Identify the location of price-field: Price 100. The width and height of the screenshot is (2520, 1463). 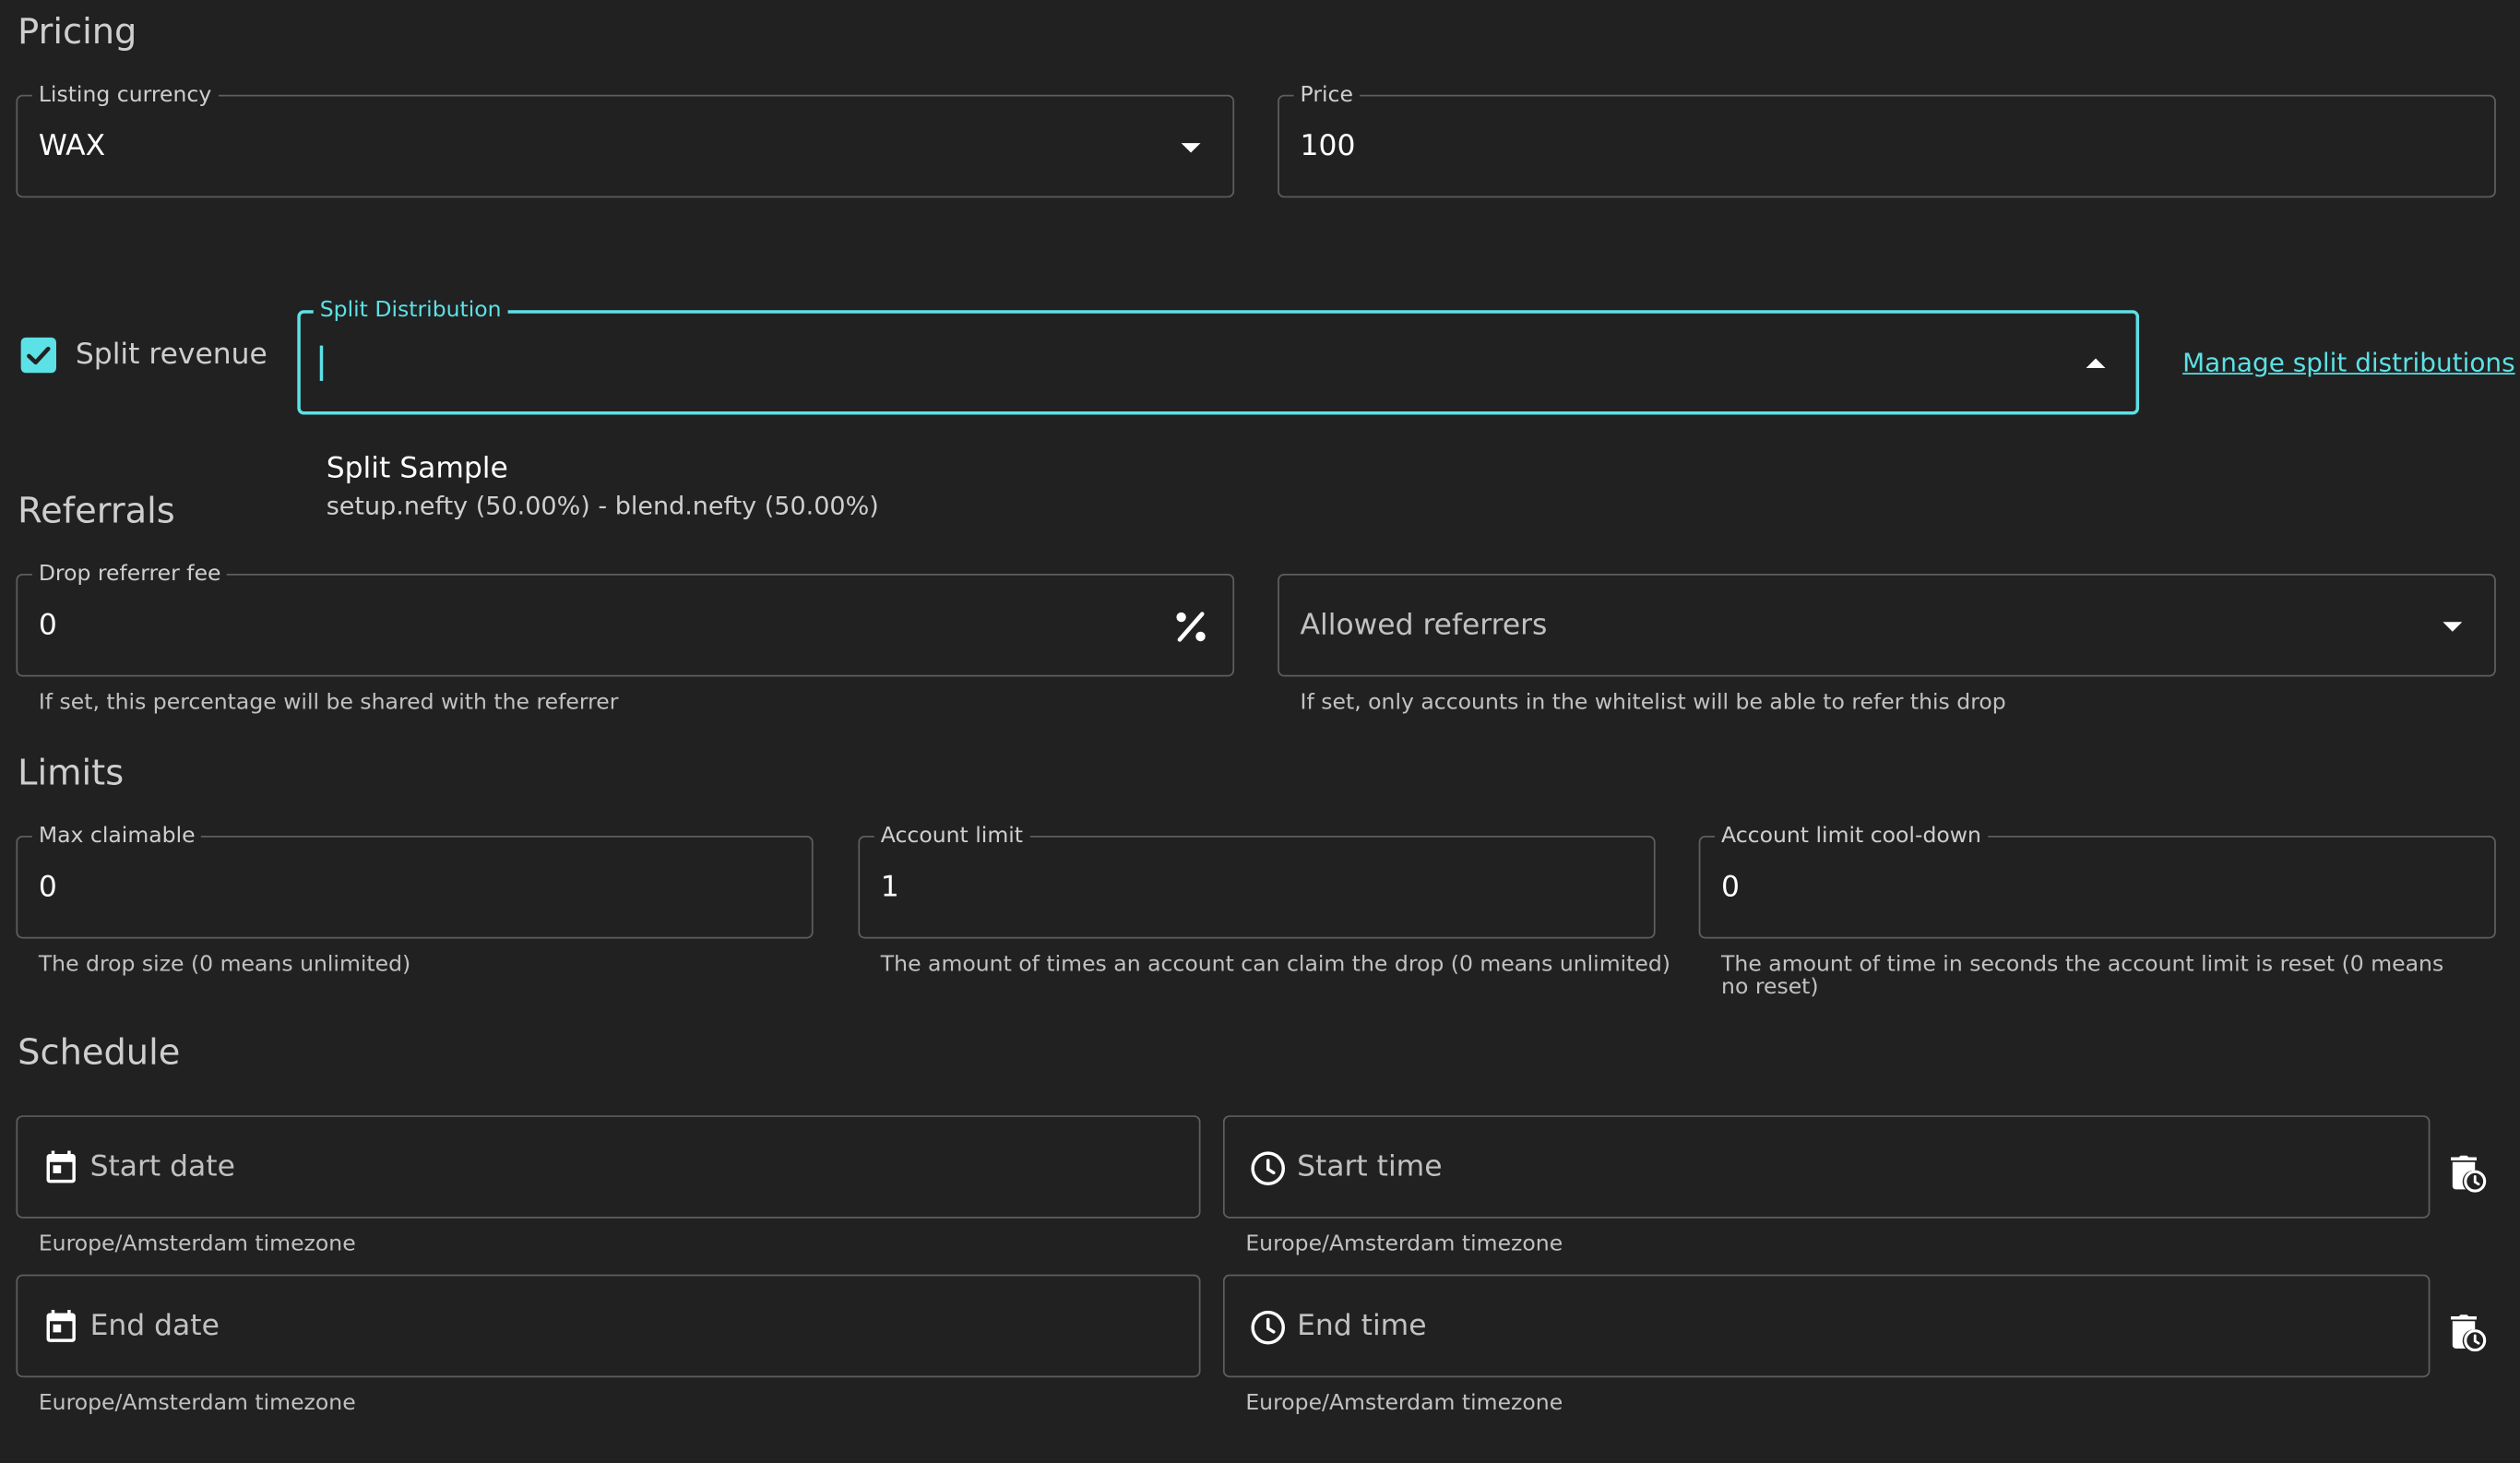
(1887, 139).